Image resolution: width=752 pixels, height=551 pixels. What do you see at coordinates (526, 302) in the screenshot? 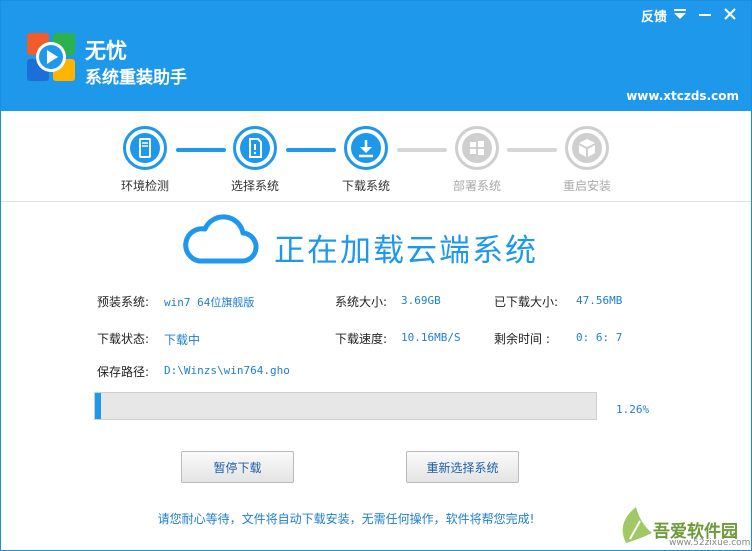
I see `downloaded-size-label: 已下载大小:` at bounding box center [526, 302].